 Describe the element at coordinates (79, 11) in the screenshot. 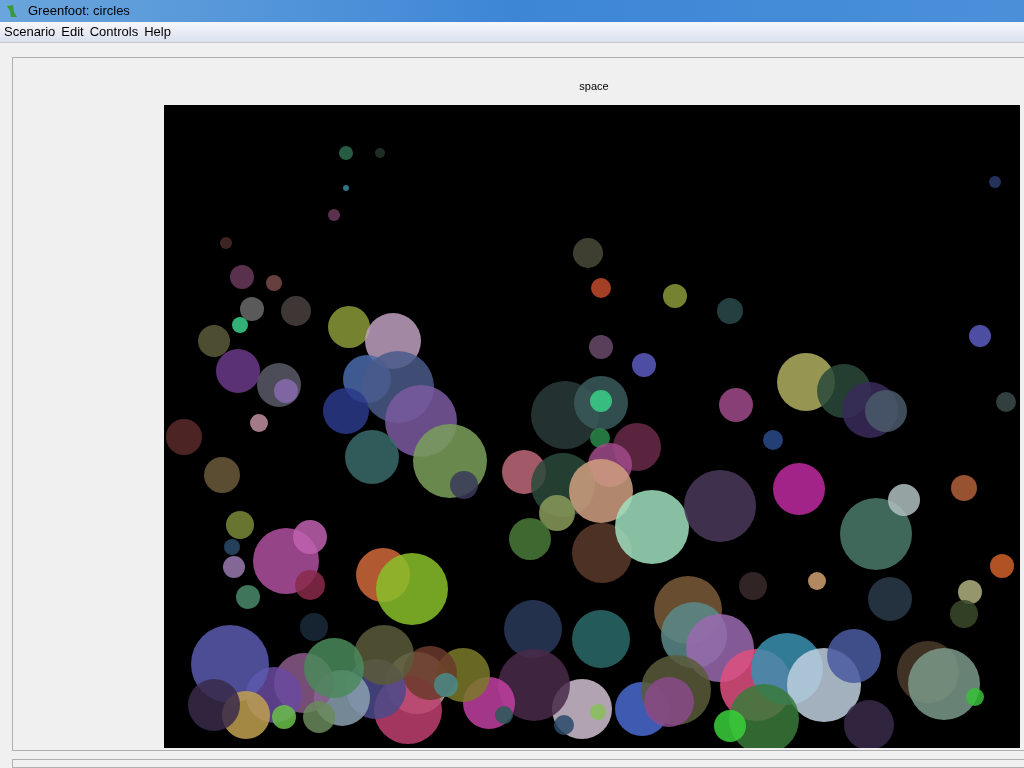

I see `window-title: Greenfoot: circles` at that location.